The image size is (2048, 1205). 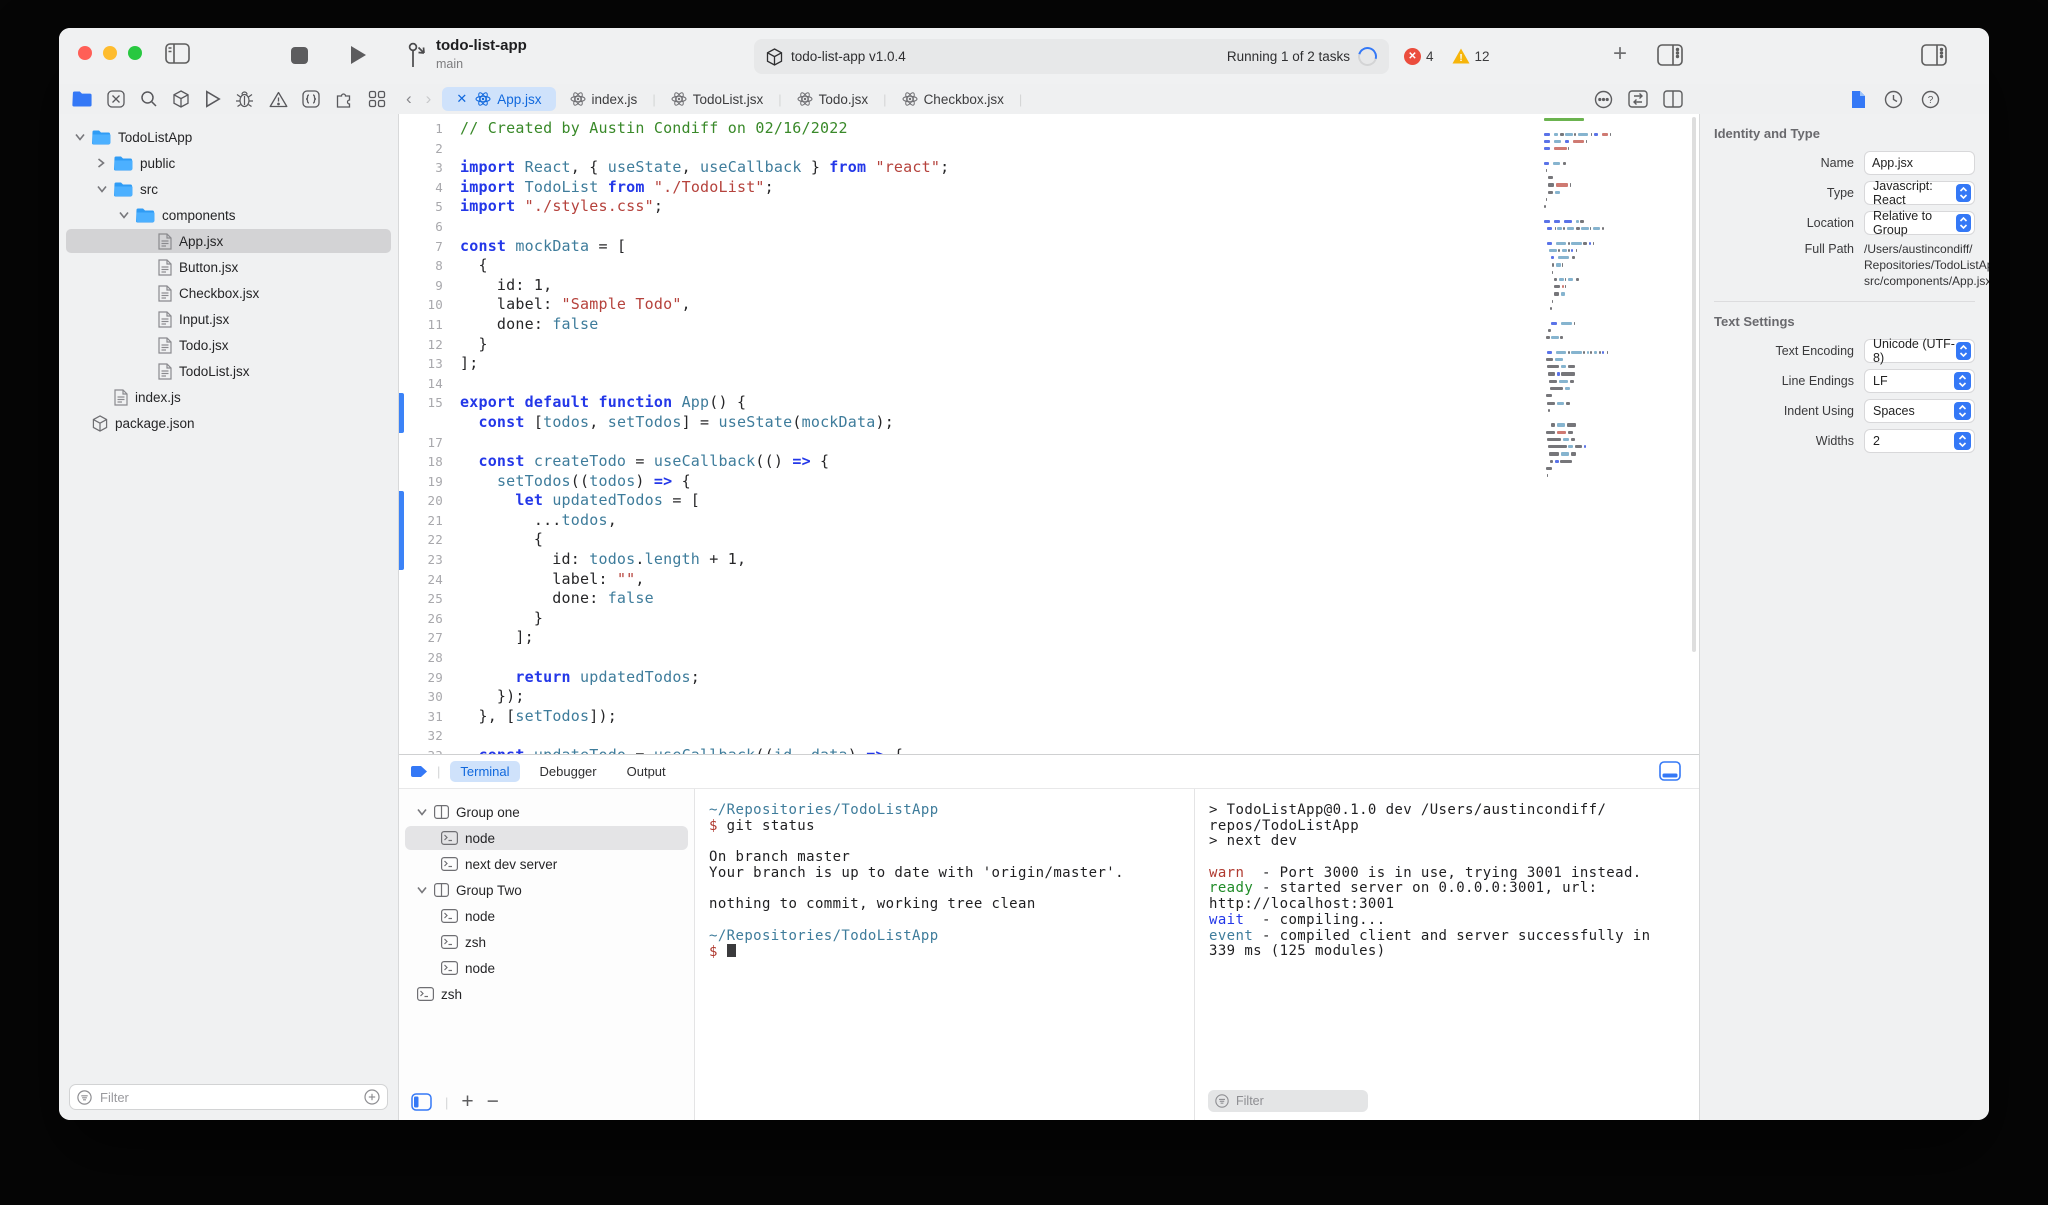 I want to click on search-navigator-icon, so click(x=149, y=99).